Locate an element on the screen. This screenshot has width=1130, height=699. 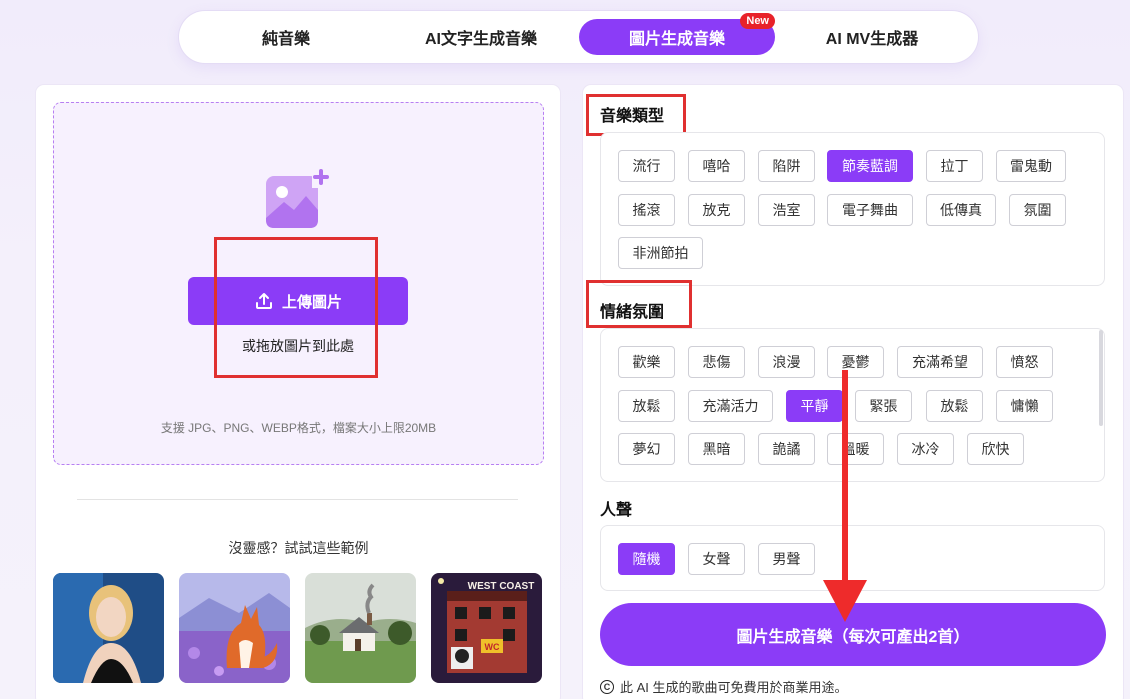
tab-pure-music: 純音樂 is located at coordinates (286, 37).